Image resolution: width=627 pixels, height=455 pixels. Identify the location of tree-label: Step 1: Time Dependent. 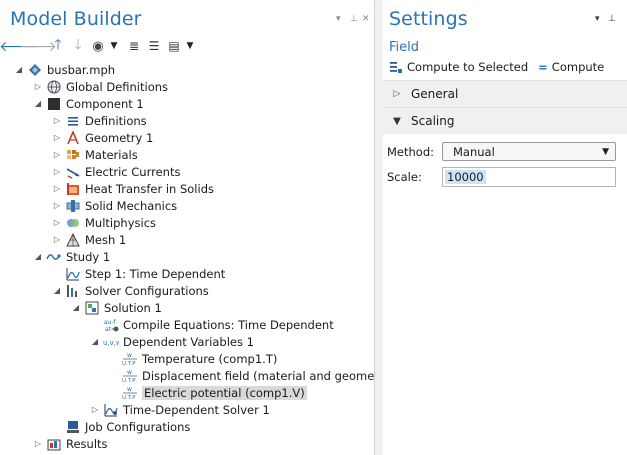
(155, 273).